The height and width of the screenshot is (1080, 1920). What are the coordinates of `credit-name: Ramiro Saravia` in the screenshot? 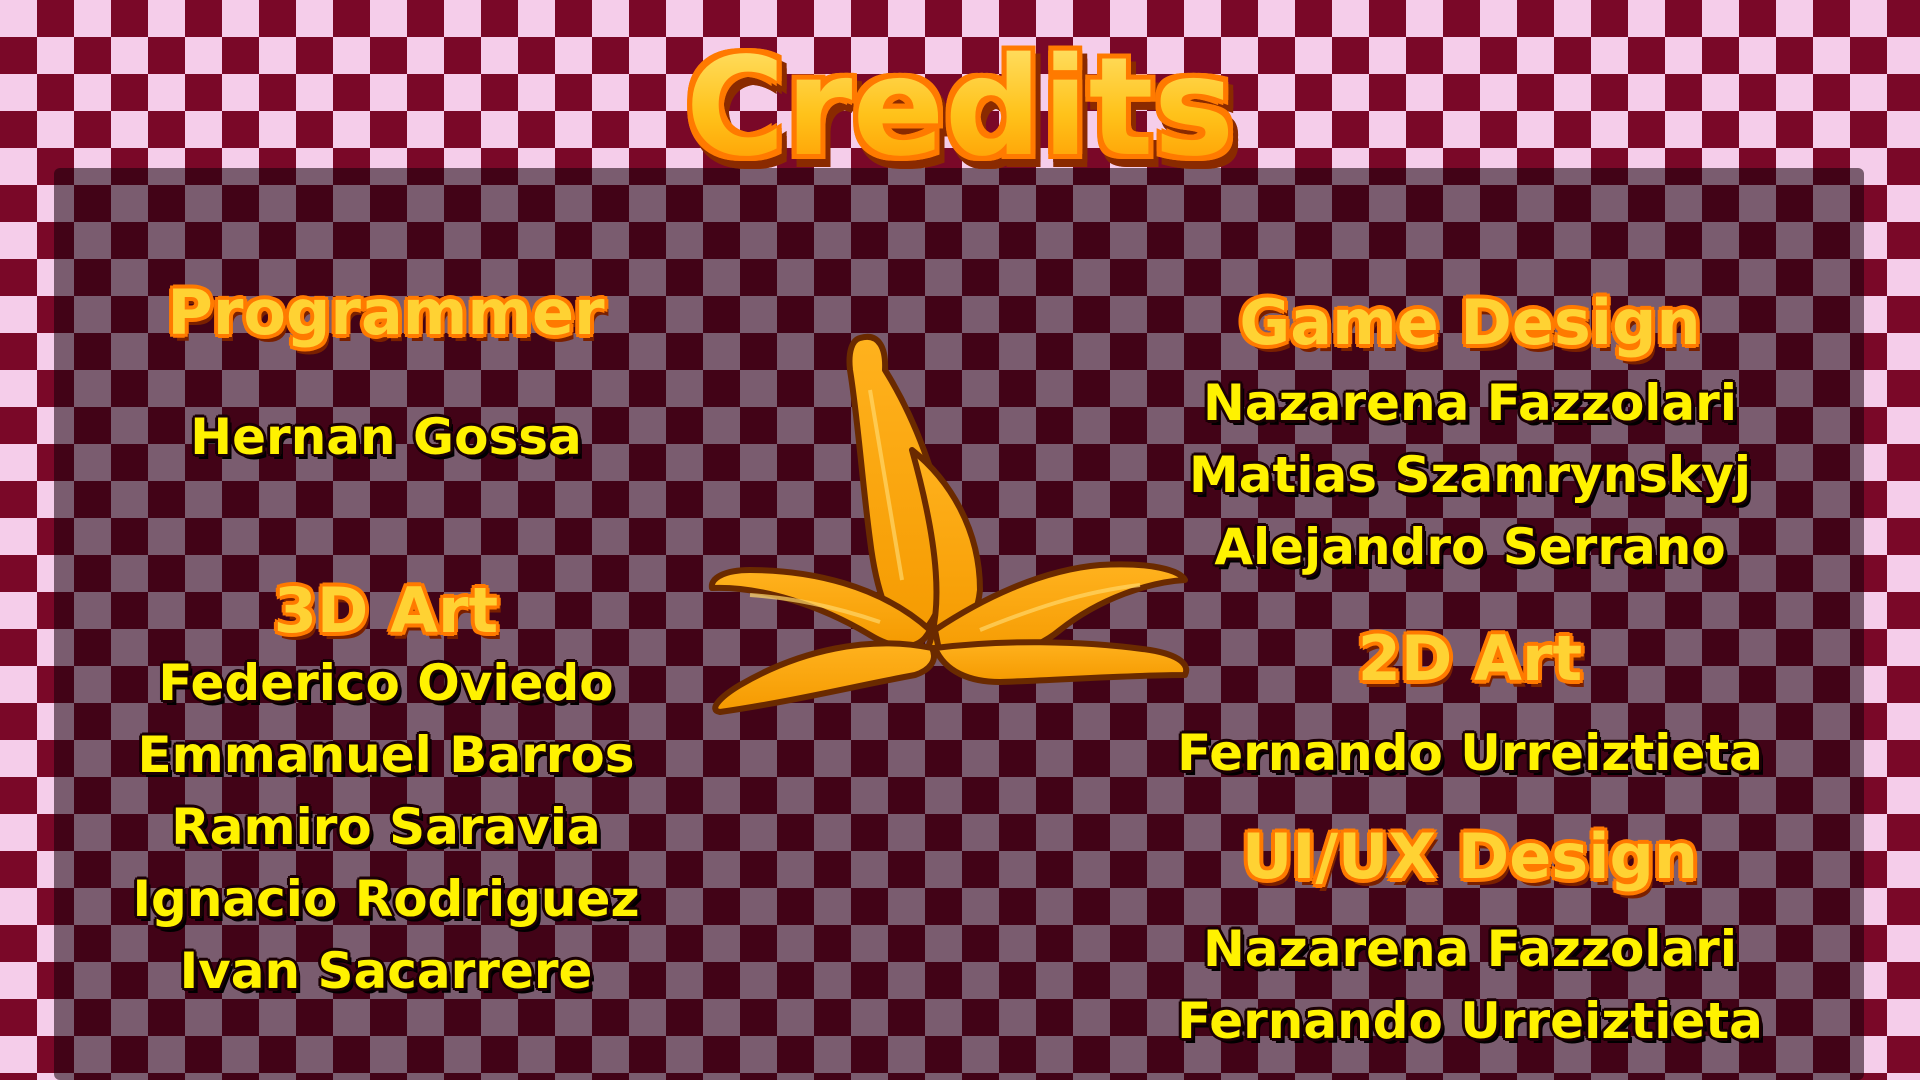 It's located at (386, 827).